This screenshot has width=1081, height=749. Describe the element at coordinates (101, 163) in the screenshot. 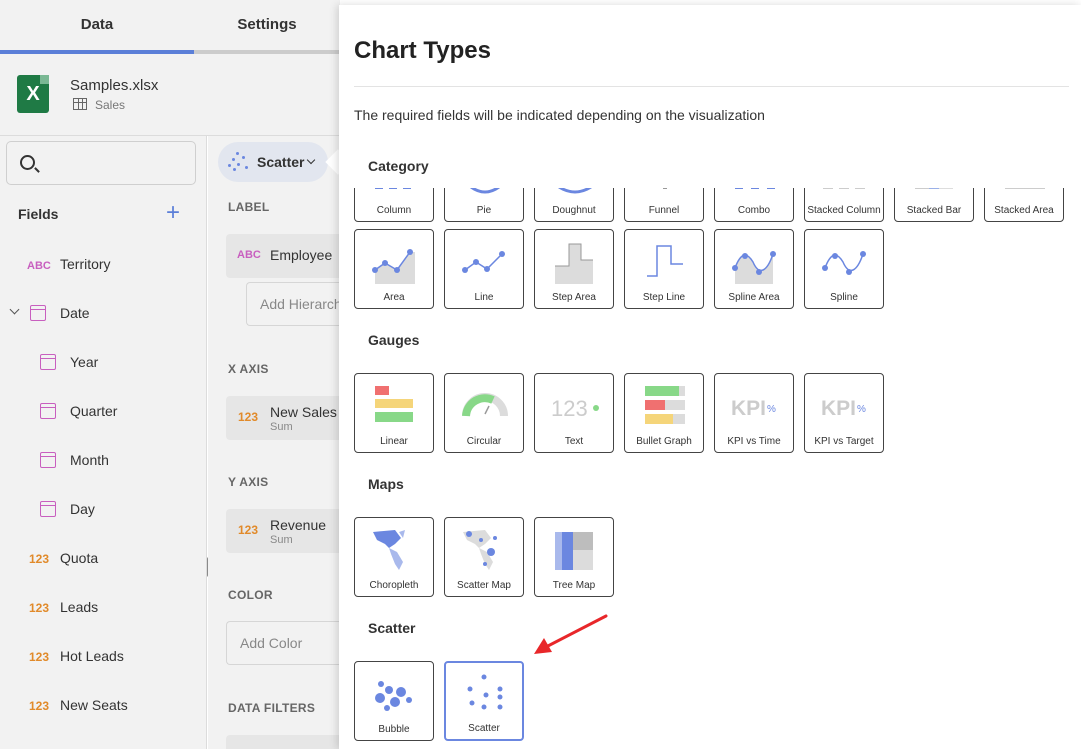

I see `fields-search-input` at that location.